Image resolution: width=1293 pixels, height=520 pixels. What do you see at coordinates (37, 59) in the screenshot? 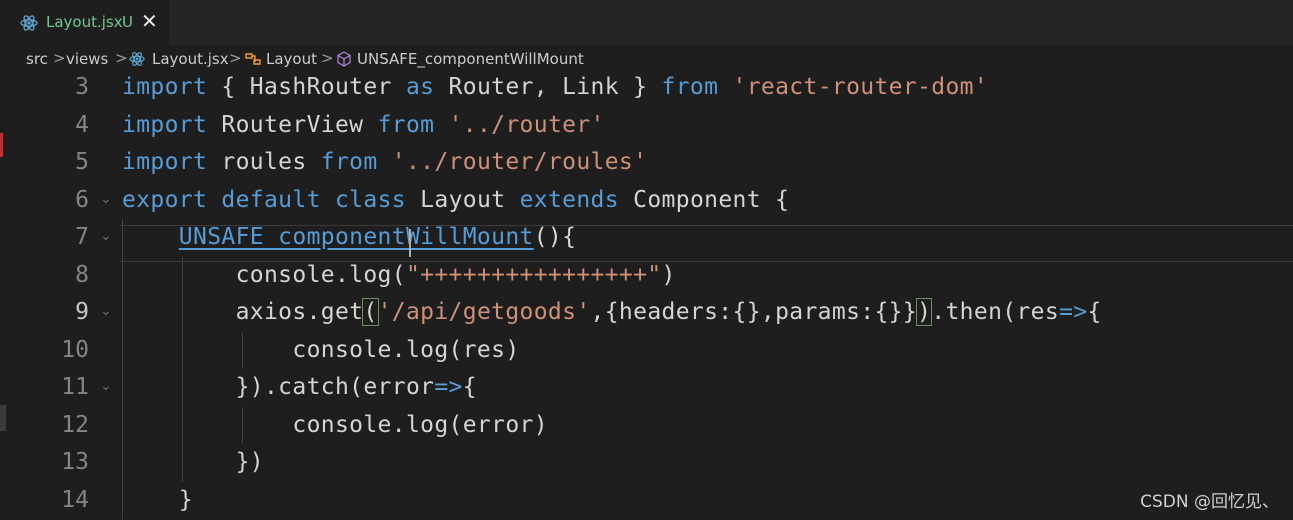
I see `breadcrumb-item-src: src` at bounding box center [37, 59].